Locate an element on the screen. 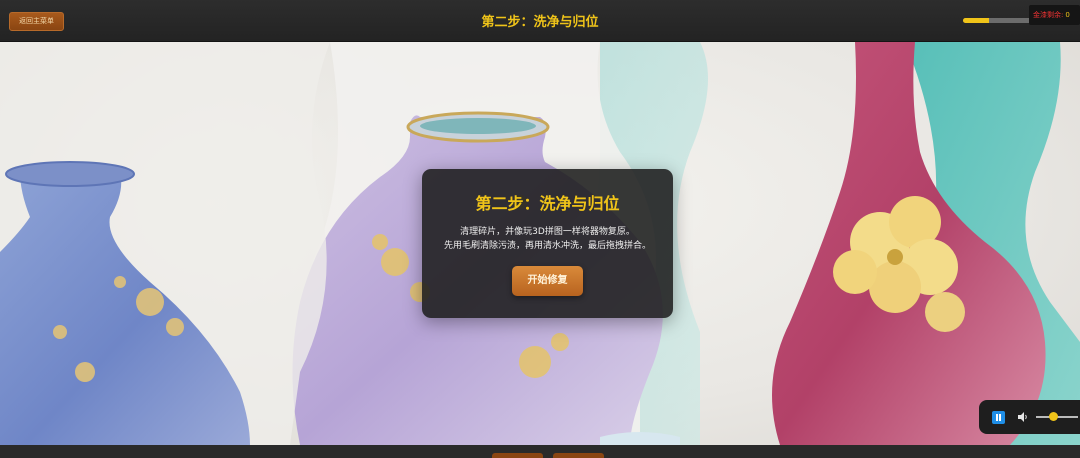 The height and width of the screenshot is (458, 1080). step-title: 第二步：洗净与归位 is located at coordinates (540, 22).